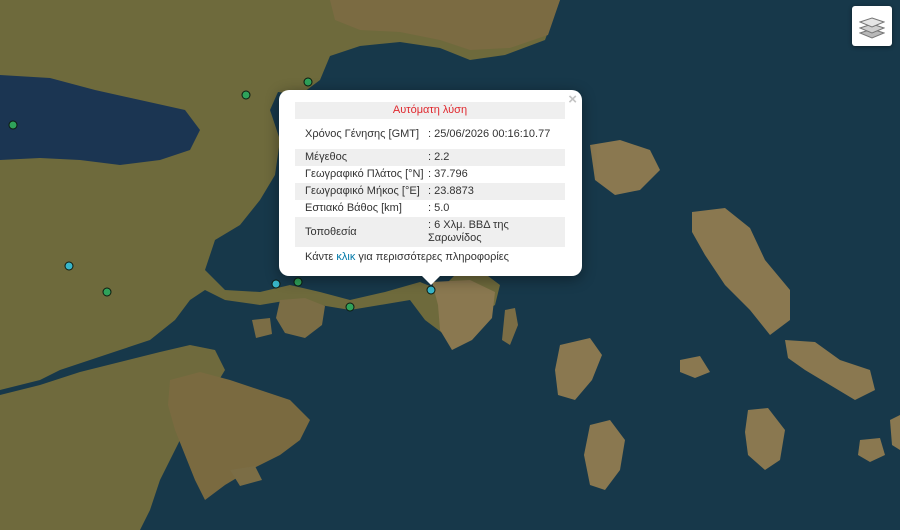 The height and width of the screenshot is (530, 900). I want to click on layers-button, so click(872, 26).